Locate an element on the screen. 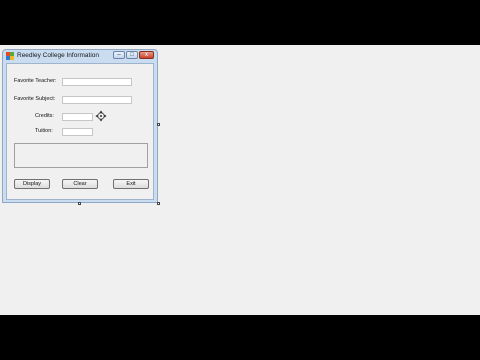 Image resolution: width=480 pixels, height=360 pixels. credits-textbox is located at coordinates (77, 117).